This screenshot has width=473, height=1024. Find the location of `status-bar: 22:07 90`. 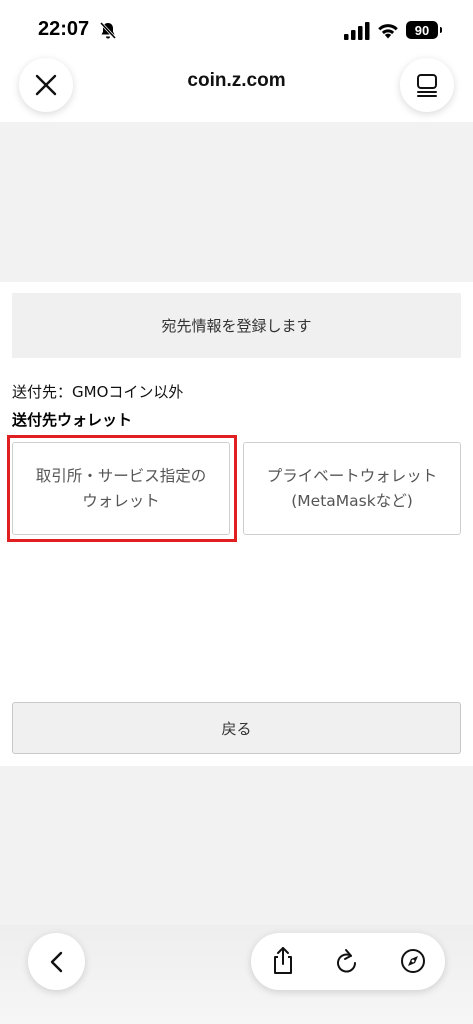

status-bar: 22:07 90 is located at coordinates (236, 28).